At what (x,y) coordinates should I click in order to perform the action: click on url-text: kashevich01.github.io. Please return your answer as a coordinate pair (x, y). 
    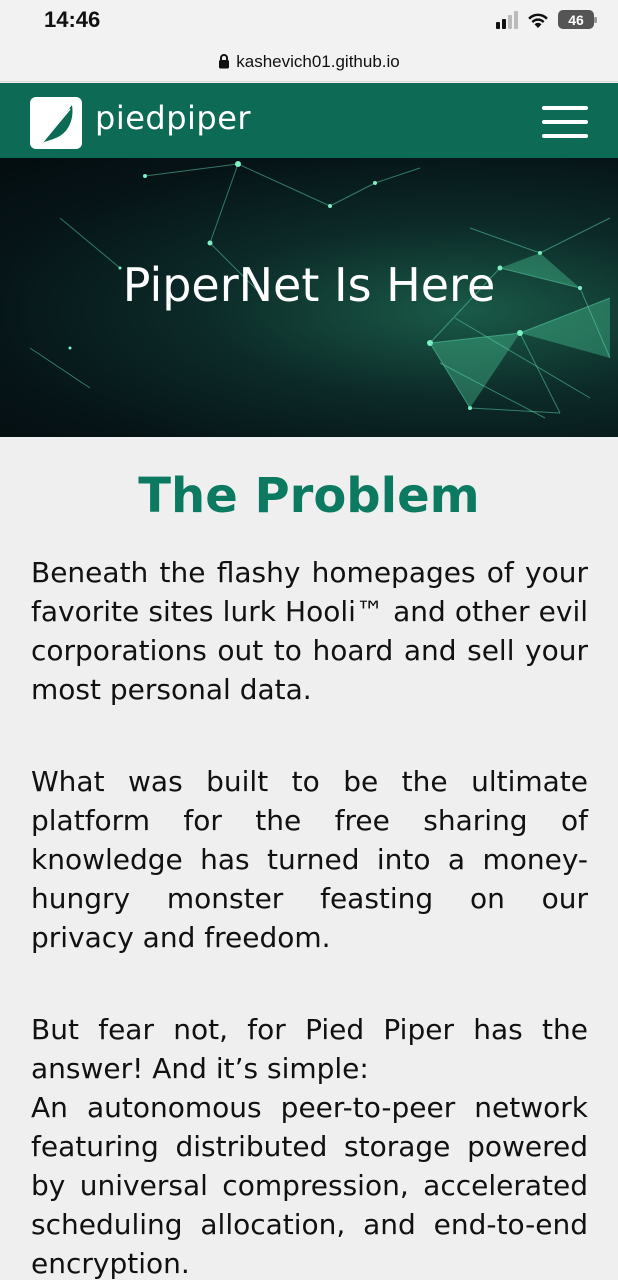
    Looking at the image, I should click on (318, 61).